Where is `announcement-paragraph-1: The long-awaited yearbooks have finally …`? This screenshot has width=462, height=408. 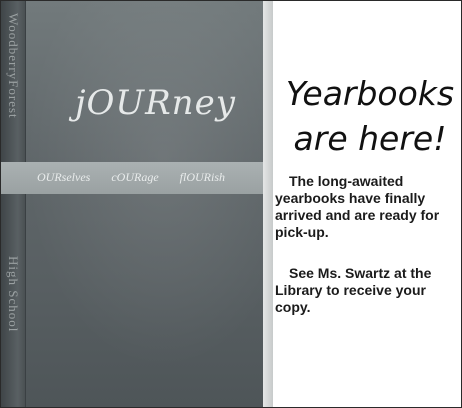
announcement-paragraph-1: The long-awaited yearbooks have finally … is located at coordinates (357, 206).